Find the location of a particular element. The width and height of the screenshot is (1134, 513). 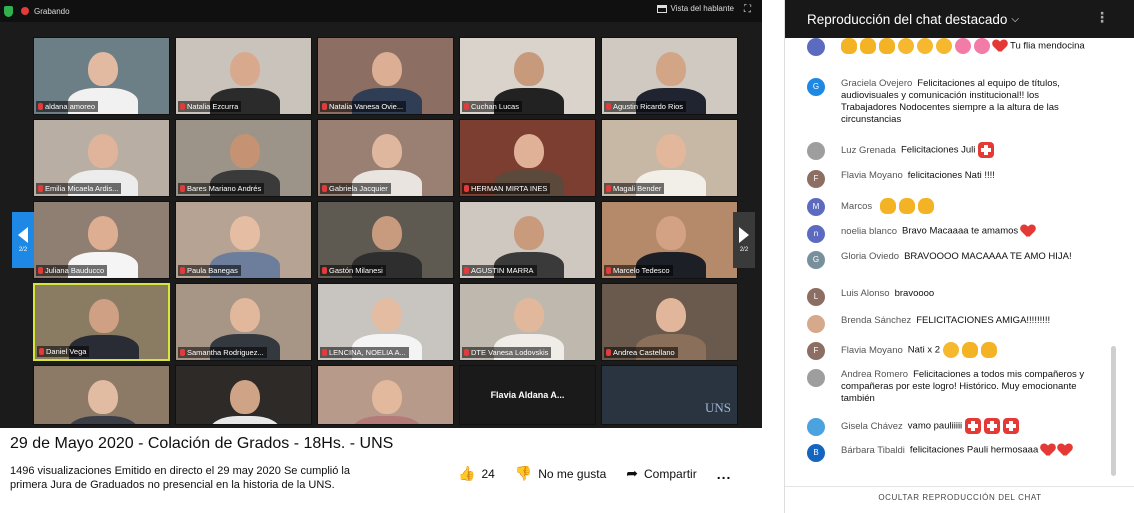

uns-logo: UNS is located at coordinates (717, 407).